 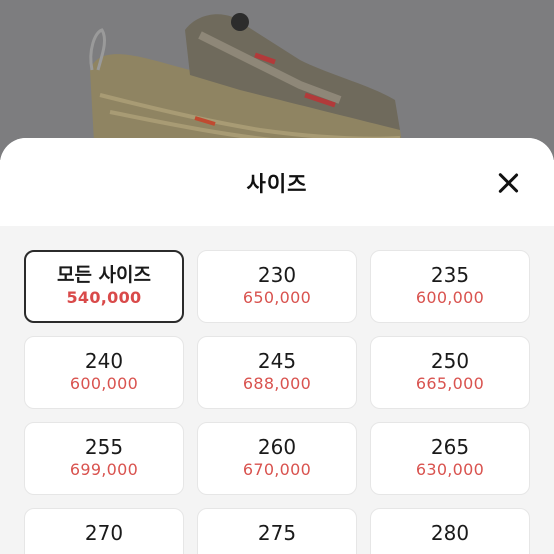 I want to click on size-price: 650,000, so click(x=277, y=297).